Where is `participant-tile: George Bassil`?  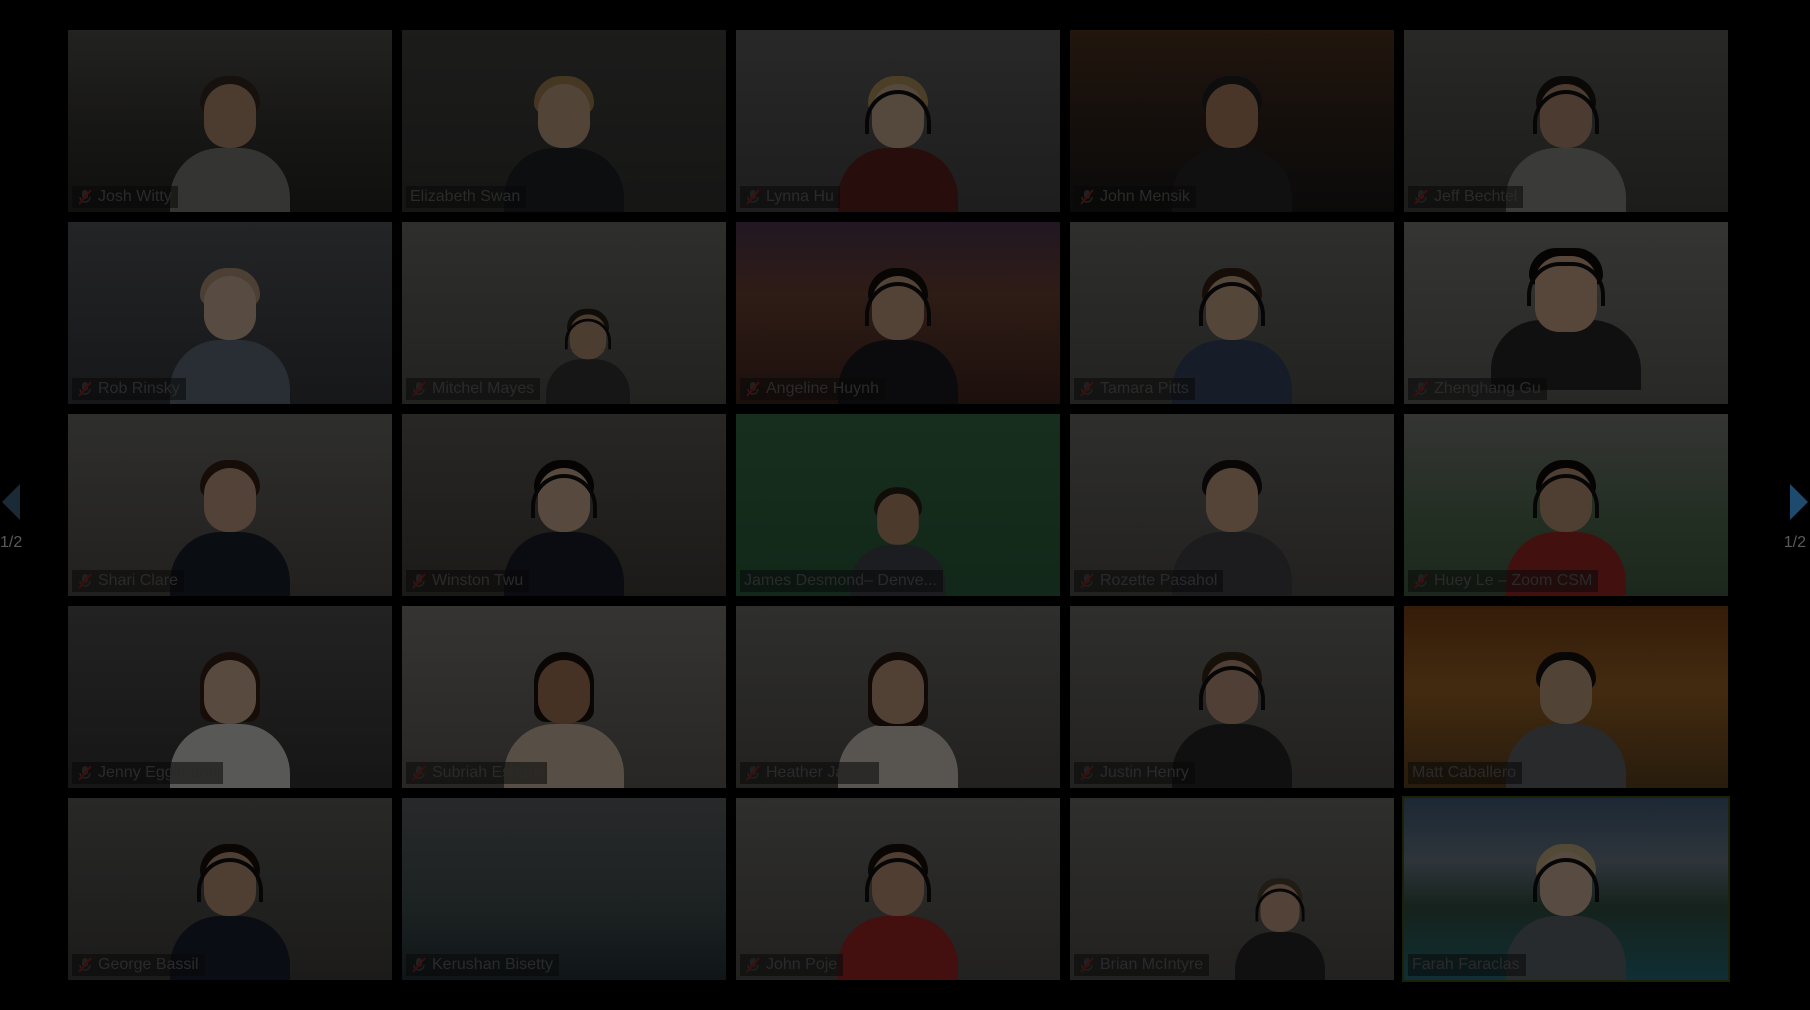
participant-tile: George Bassil is located at coordinates (230, 889).